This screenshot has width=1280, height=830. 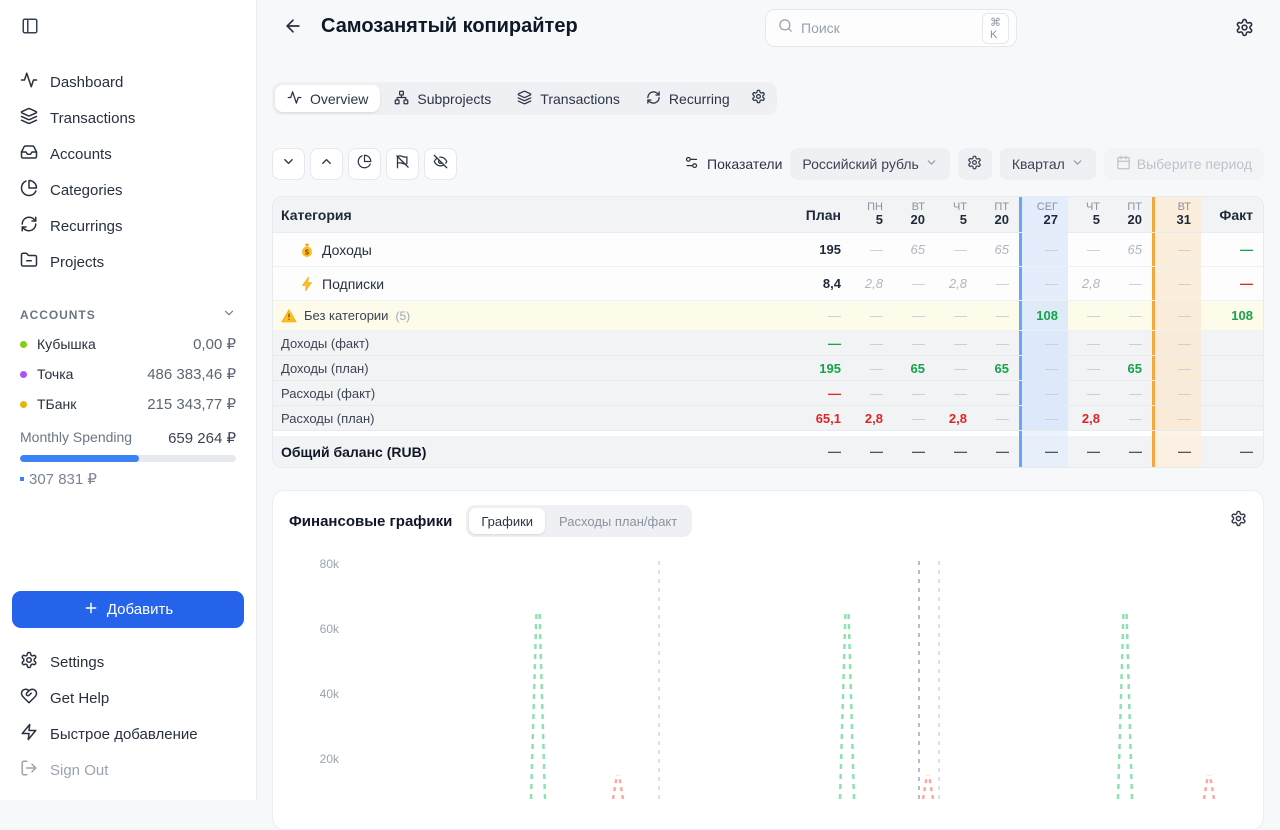 What do you see at coordinates (124, 734) in the screenshot?
I see `sidebar-item-label: Быстрое добавление` at bounding box center [124, 734].